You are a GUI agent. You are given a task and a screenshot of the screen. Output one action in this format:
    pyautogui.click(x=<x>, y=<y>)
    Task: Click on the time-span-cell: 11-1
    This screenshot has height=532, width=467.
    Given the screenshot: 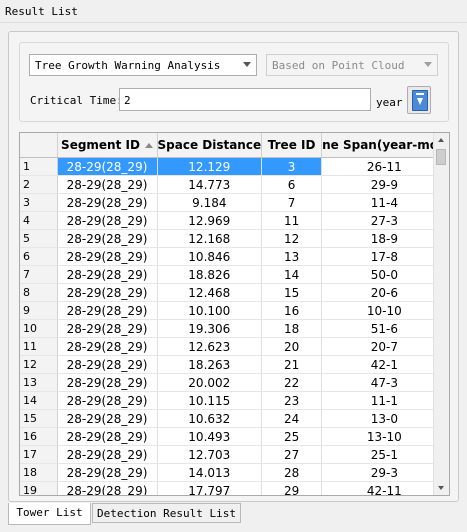 What is the action you would take?
    pyautogui.click(x=384, y=400)
    